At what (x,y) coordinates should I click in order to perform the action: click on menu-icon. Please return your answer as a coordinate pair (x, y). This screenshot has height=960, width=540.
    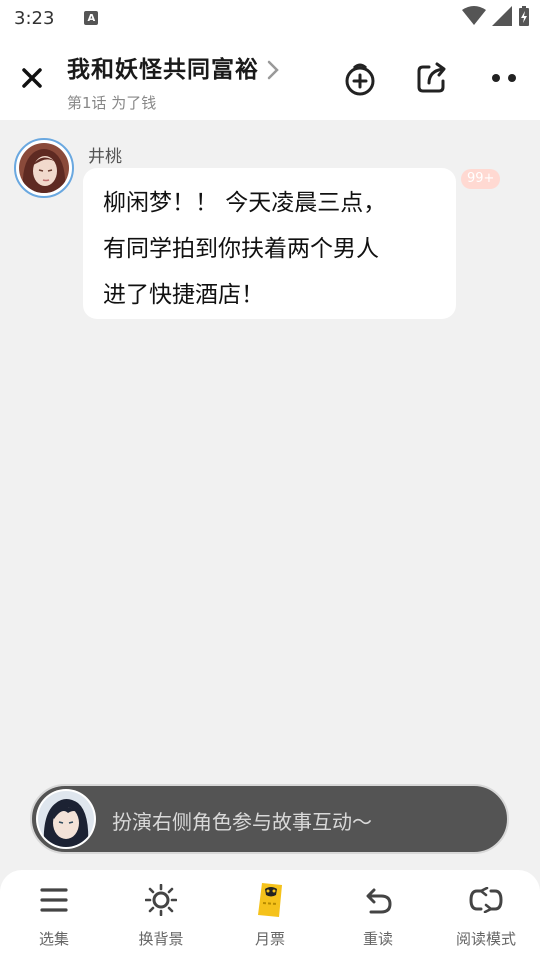
    Looking at the image, I should click on (54, 900).